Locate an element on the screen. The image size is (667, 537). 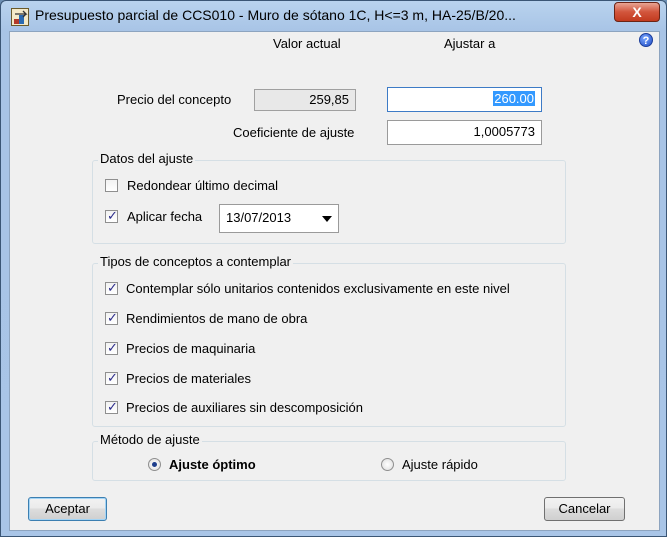
method-legend: Método de ajuste is located at coordinates (150, 439).